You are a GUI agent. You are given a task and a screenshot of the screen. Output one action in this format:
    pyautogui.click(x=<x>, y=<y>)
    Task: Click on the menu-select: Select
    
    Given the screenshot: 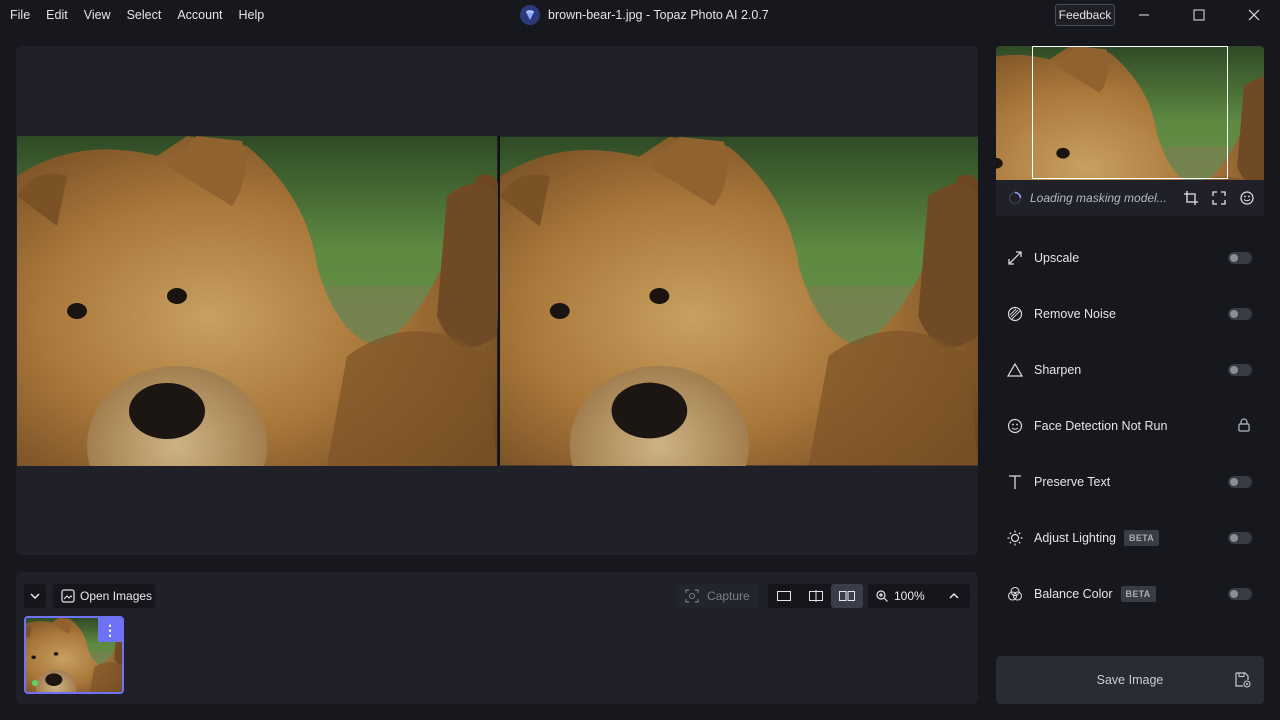 What is the action you would take?
    pyautogui.click(x=144, y=15)
    